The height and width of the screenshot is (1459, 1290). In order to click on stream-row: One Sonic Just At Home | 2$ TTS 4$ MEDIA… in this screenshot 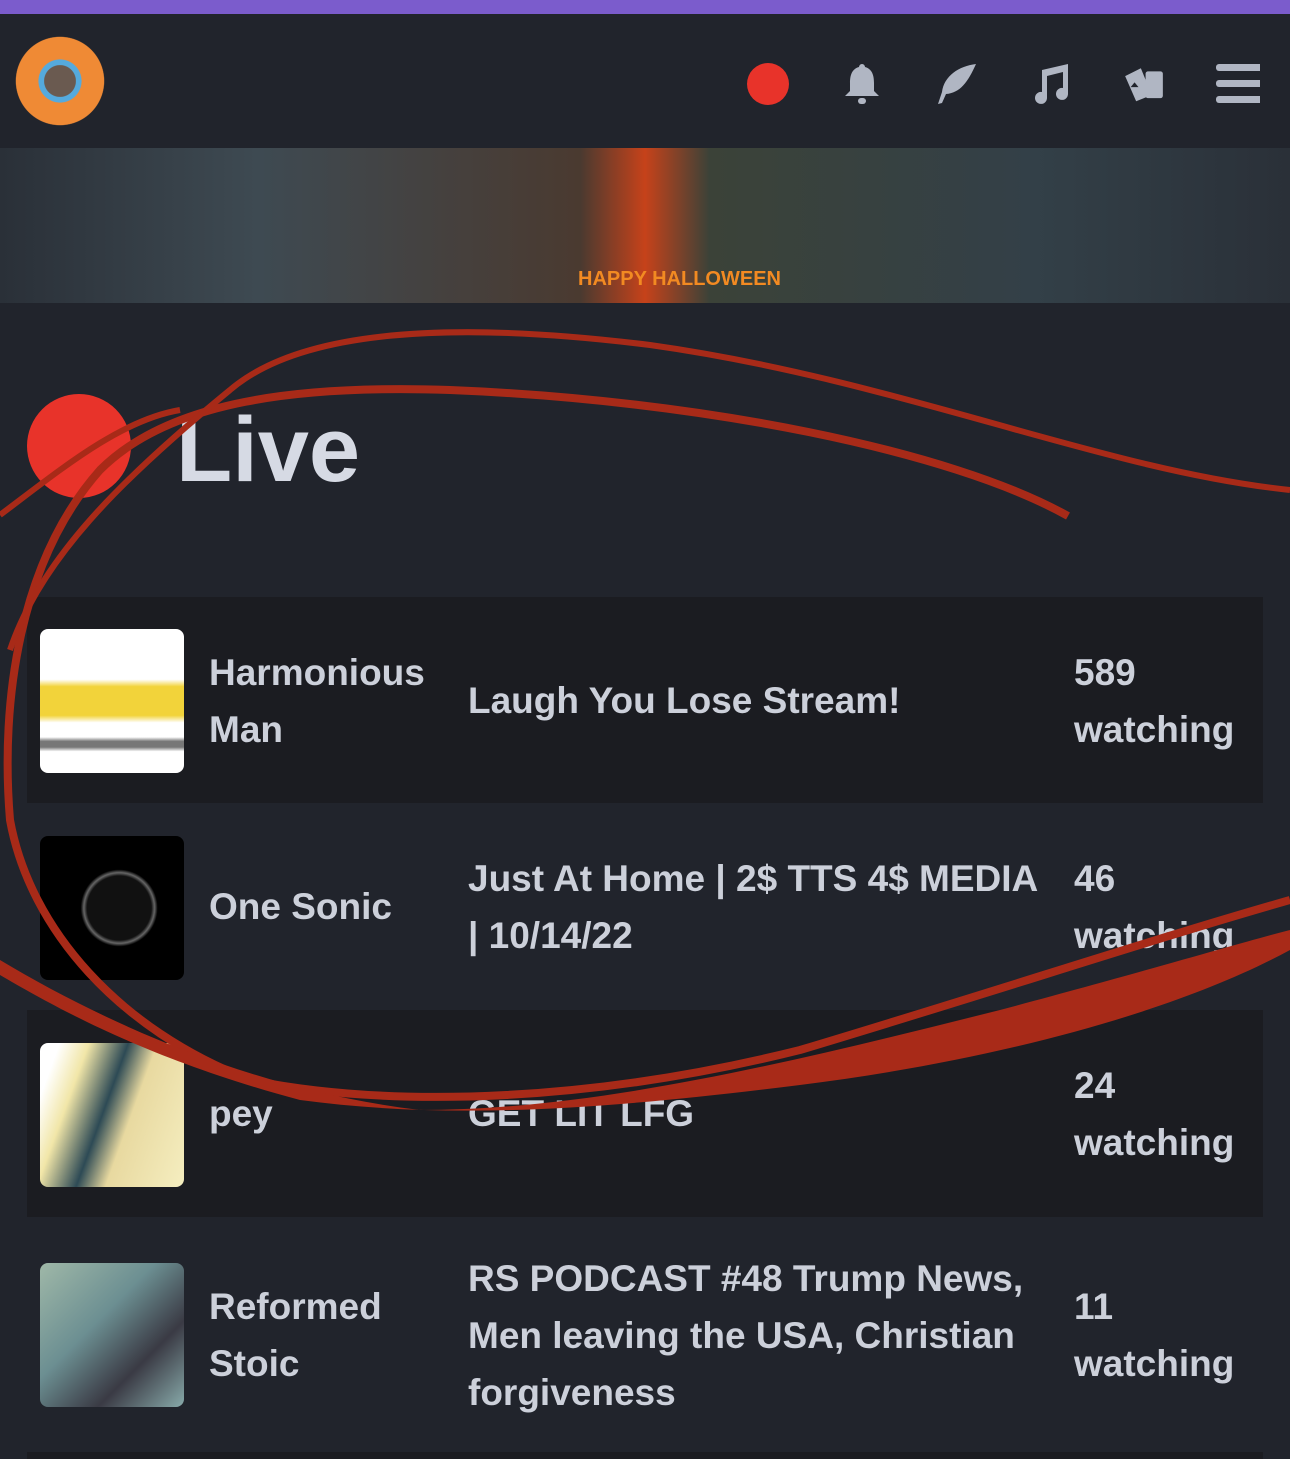, I will do `click(645, 906)`.